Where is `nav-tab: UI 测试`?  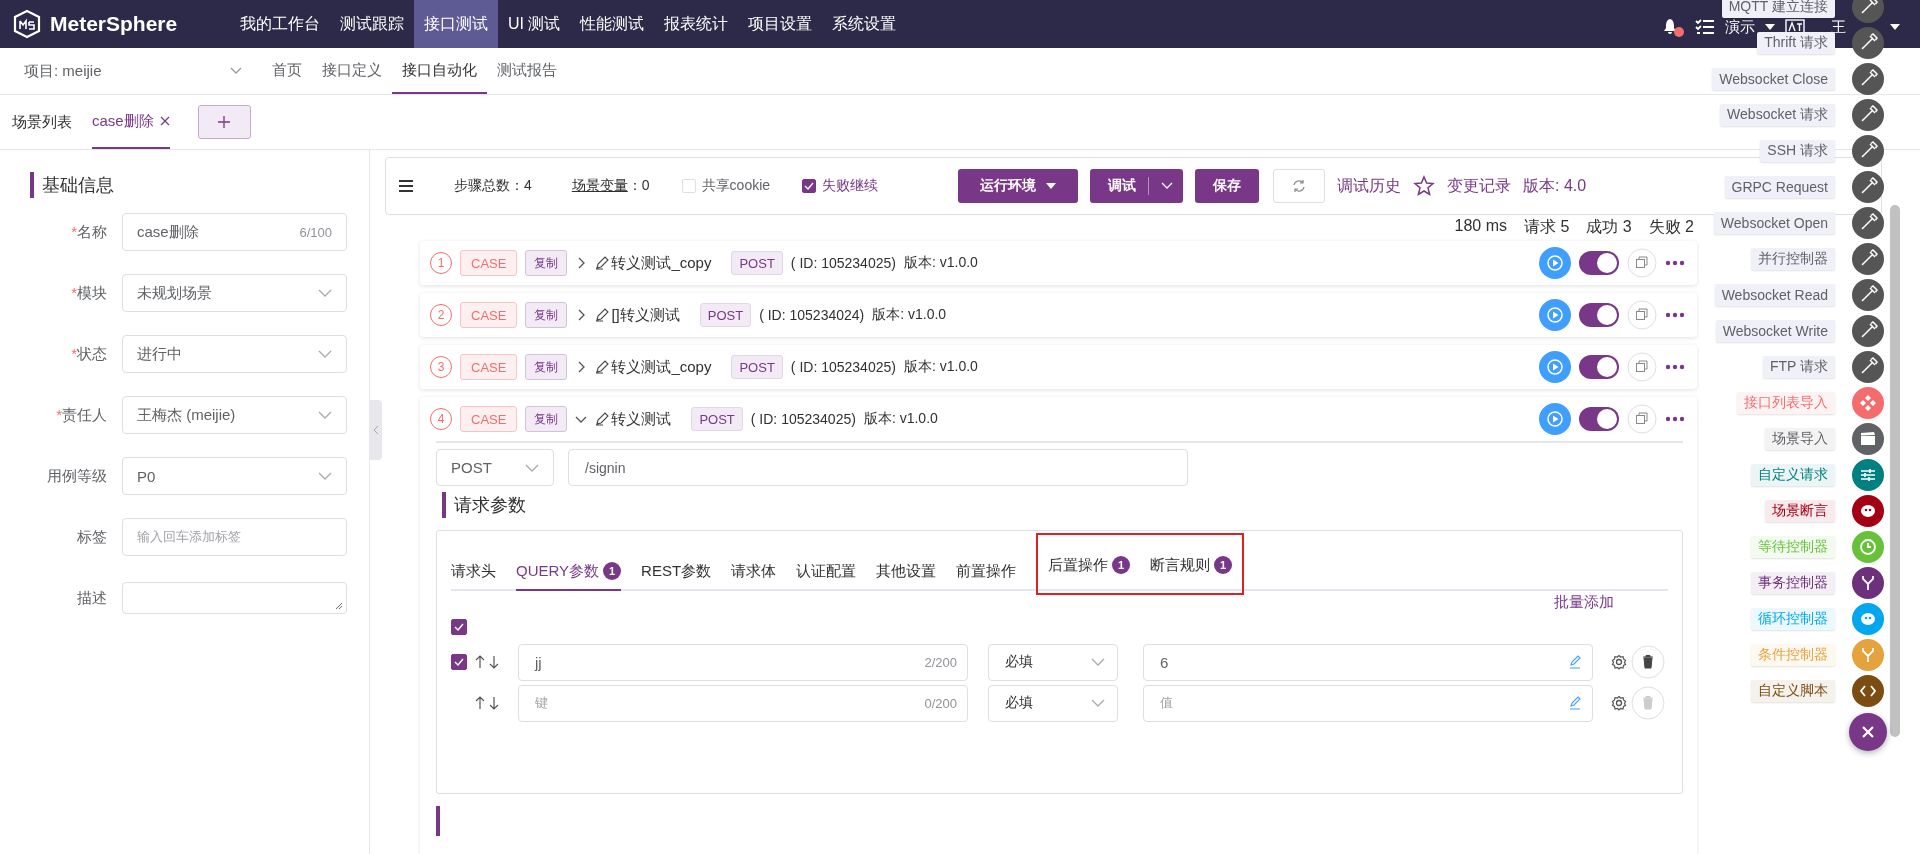
nav-tab: UI 测试 is located at coordinates (534, 24).